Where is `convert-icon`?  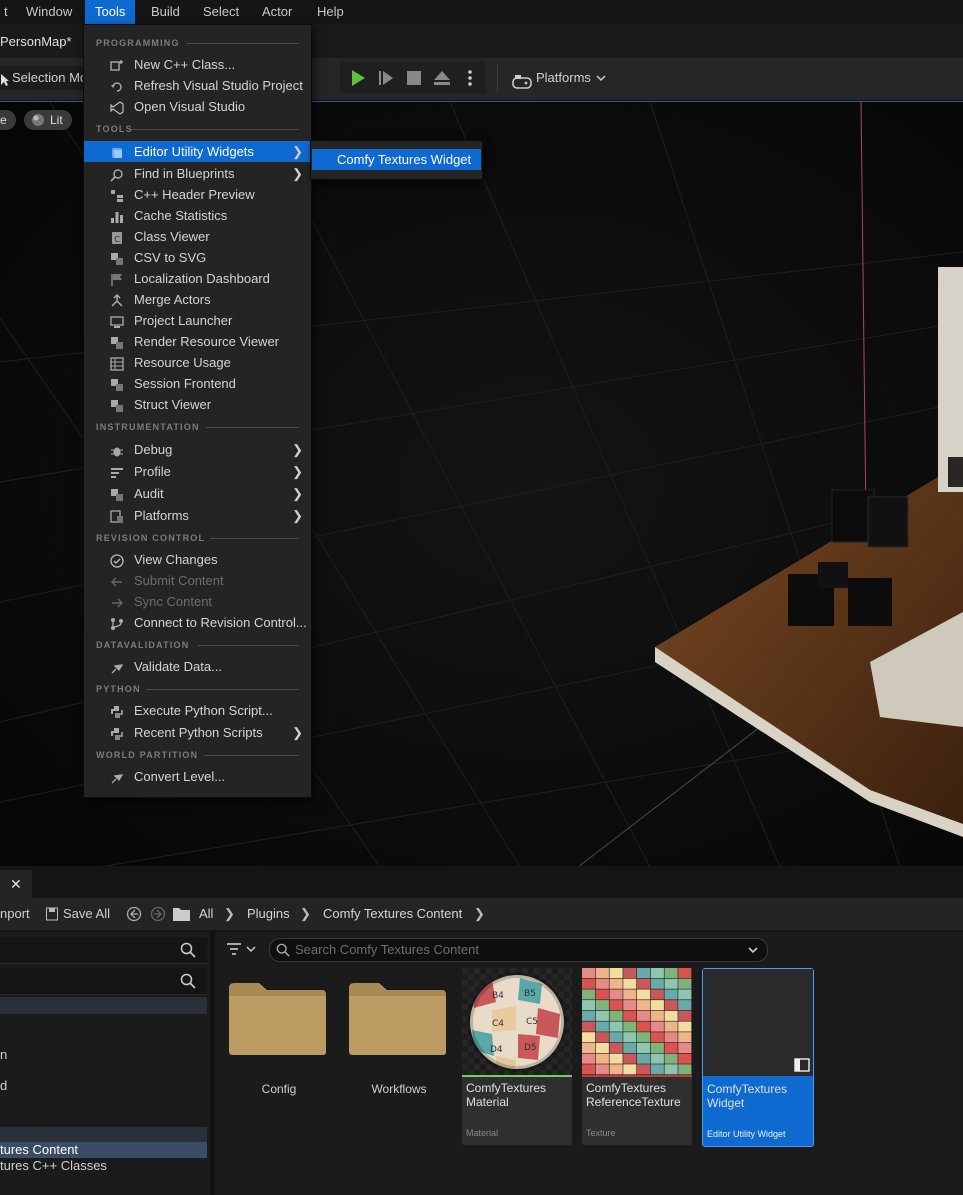 convert-icon is located at coordinates (117, 777).